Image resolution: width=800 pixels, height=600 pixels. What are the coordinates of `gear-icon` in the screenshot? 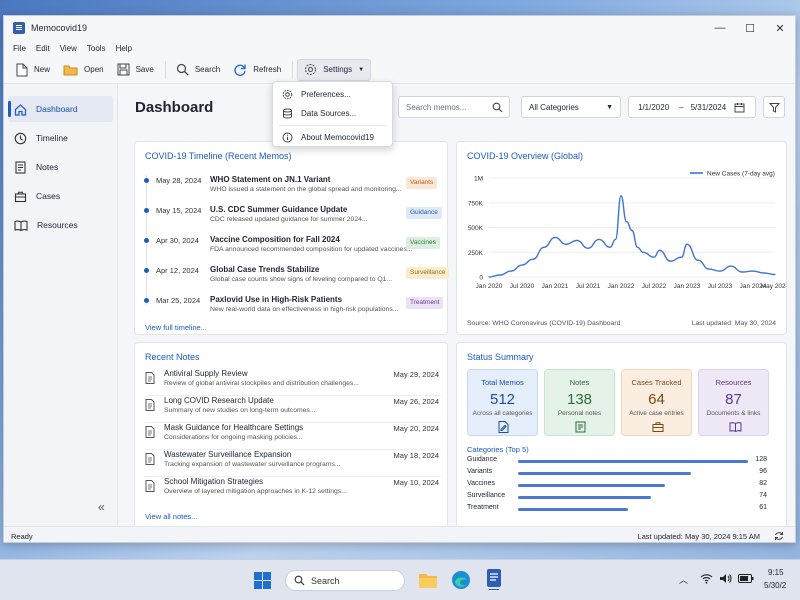 It's located at (287, 94).